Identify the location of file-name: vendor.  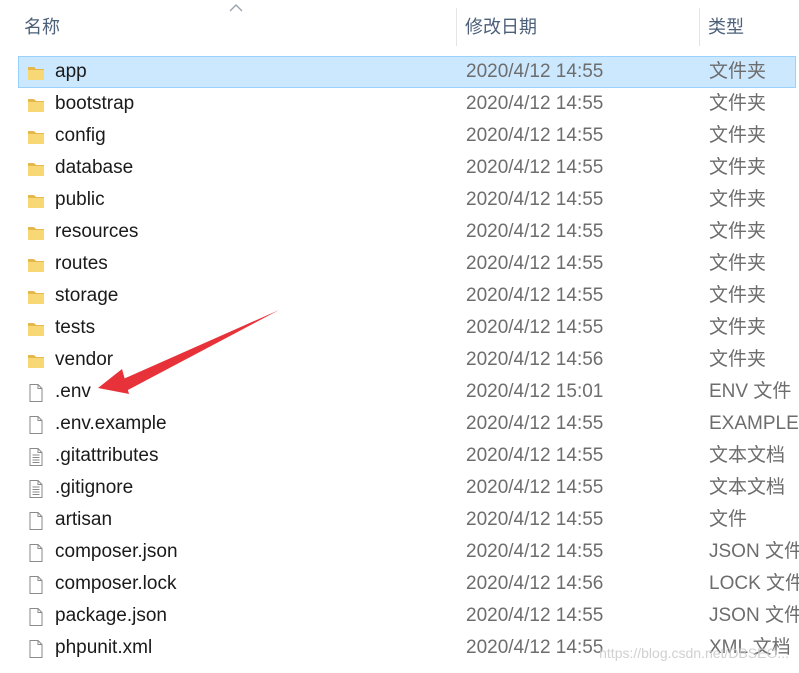
(84, 359).